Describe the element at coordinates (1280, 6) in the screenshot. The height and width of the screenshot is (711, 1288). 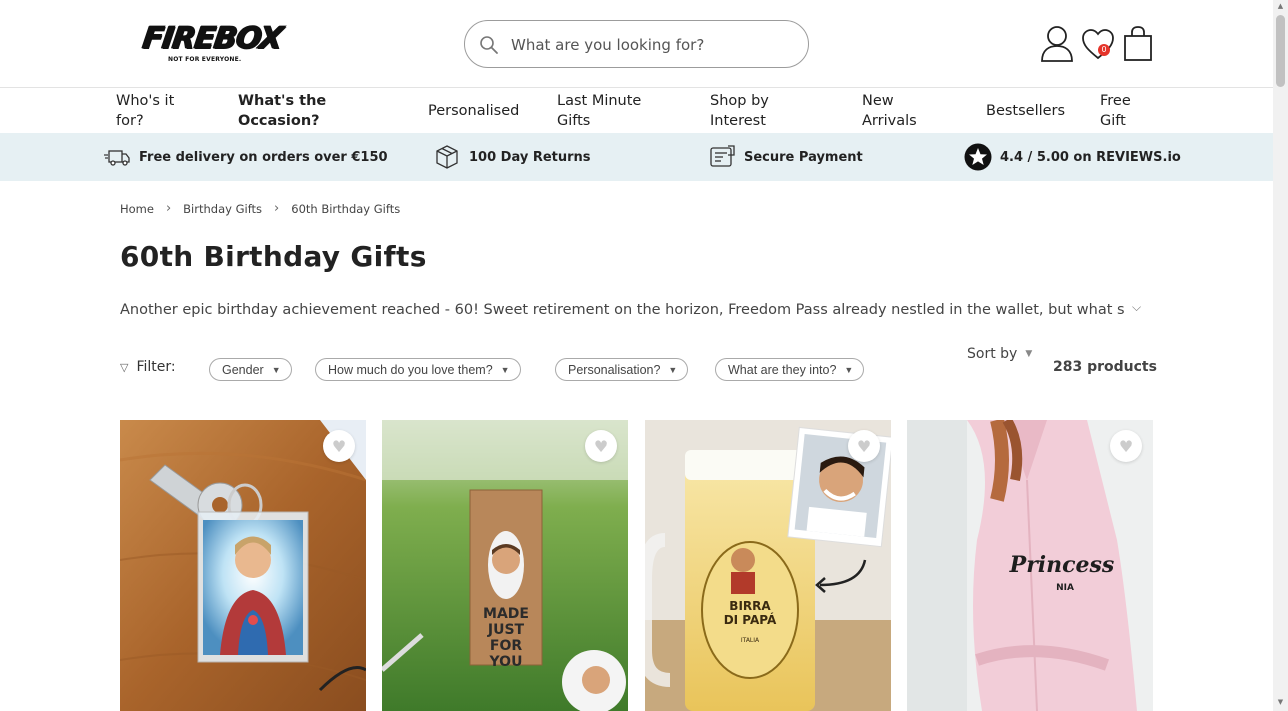
I see `scroll-up-arrow-icon: ▲` at that location.